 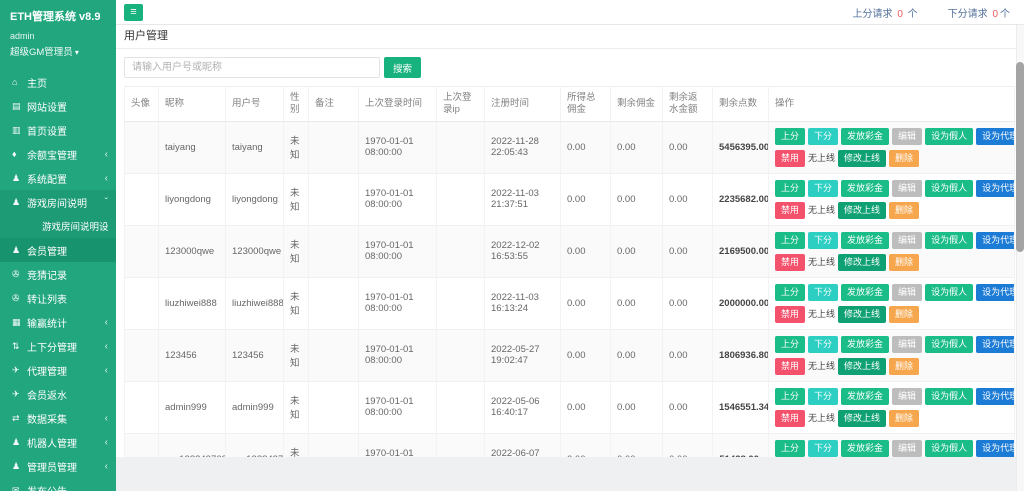 What do you see at coordinates (133, 12) in the screenshot?
I see `menu-toggle-button: ≡` at bounding box center [133, 12].